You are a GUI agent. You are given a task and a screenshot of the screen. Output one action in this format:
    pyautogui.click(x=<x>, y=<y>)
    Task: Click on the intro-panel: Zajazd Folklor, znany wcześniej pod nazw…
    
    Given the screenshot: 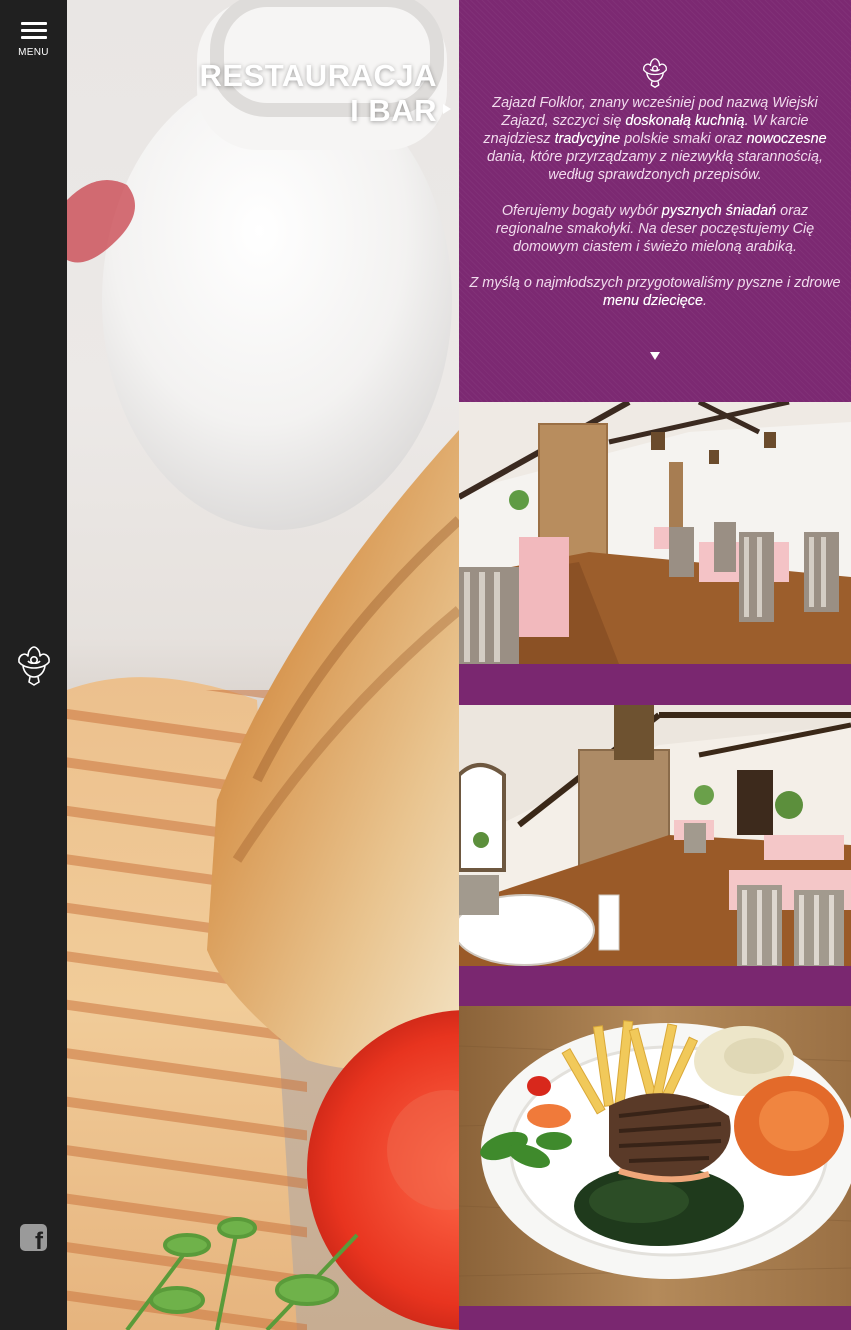 What is the action you would take?
    pyautogui.click(x=655, y=201)
    